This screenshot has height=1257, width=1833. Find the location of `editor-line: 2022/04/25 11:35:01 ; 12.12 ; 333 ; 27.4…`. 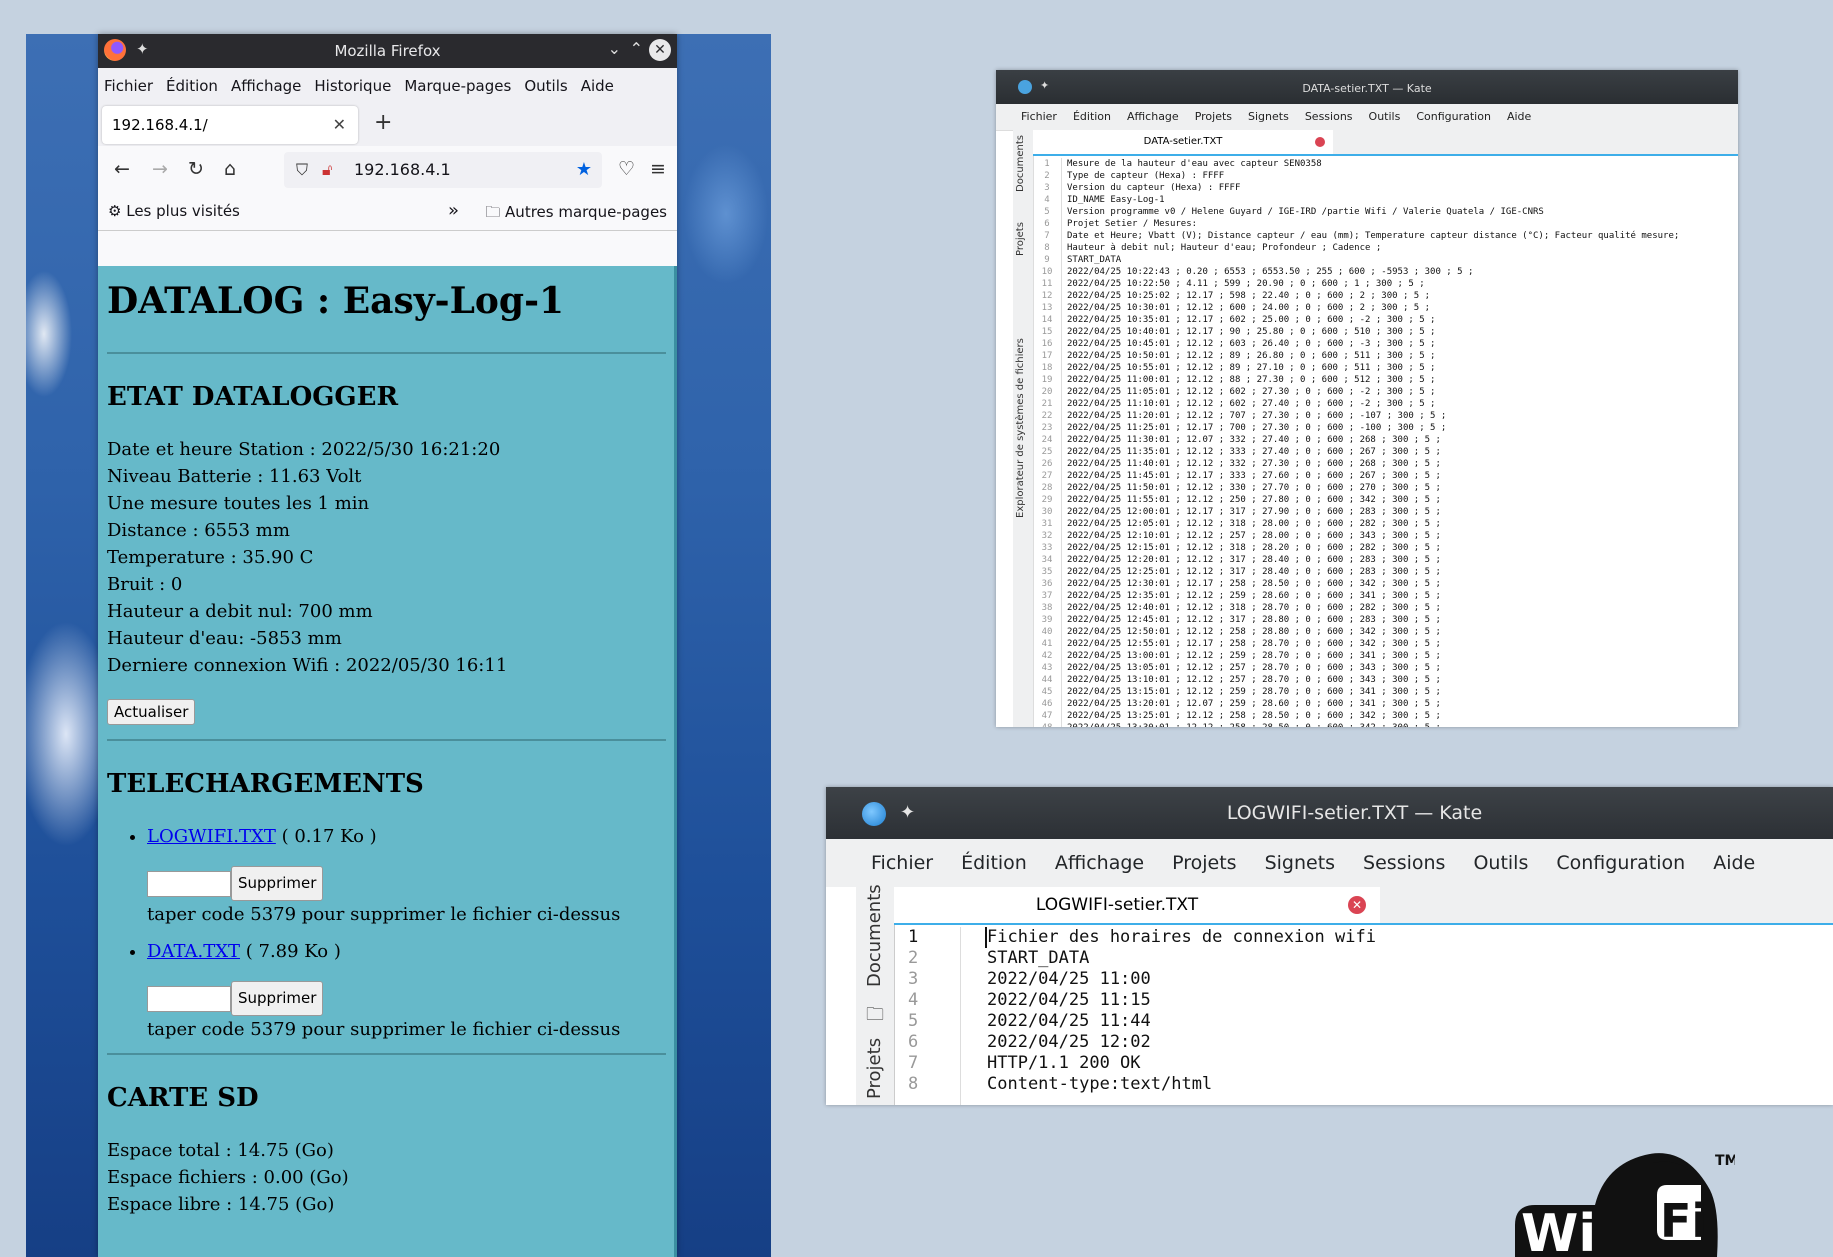

editor-line: 2022/04/25 11:35:01 ; 12.12 ; 333 ; 27.4… is located at coordinates (1254, 452).